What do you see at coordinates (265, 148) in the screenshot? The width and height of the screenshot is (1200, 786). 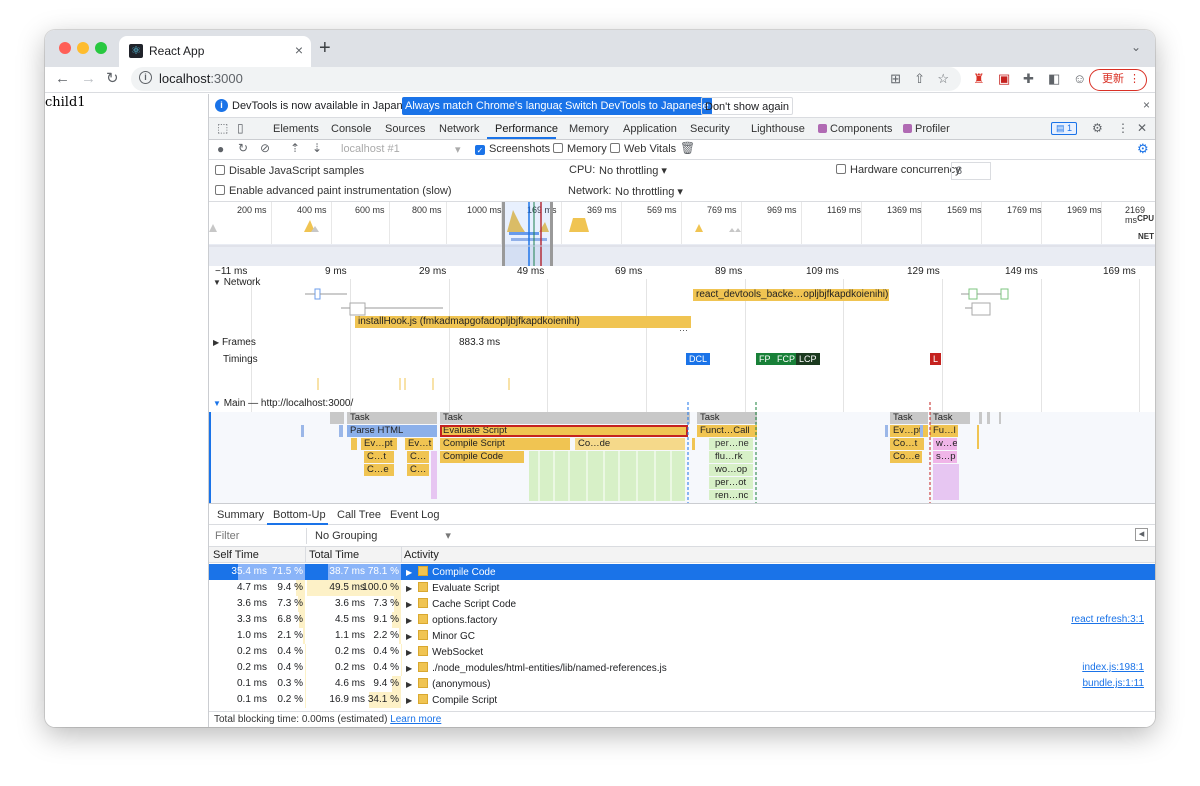 I see `clear-icon: ⊘` at bounding box center [265, 148].